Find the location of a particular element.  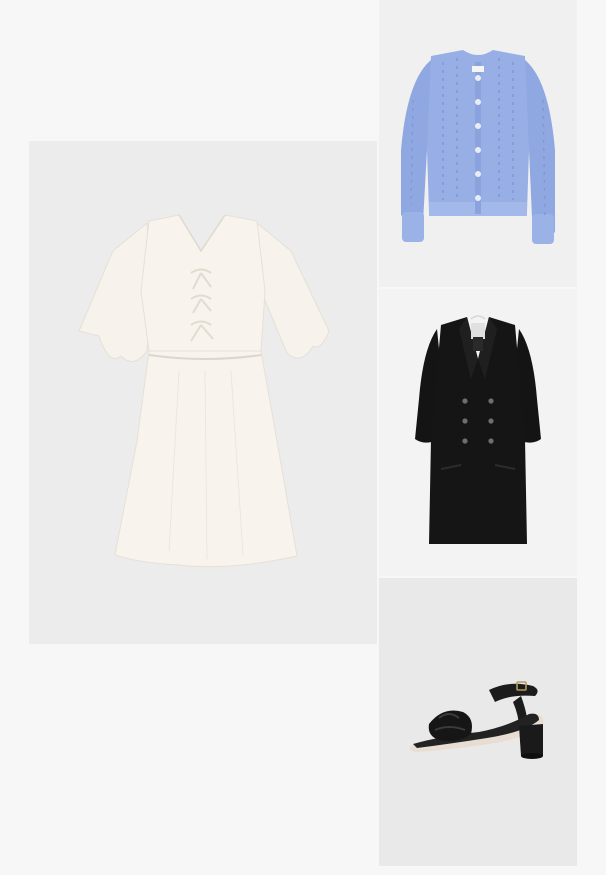

coat-image is located at coordinates (478, 429).